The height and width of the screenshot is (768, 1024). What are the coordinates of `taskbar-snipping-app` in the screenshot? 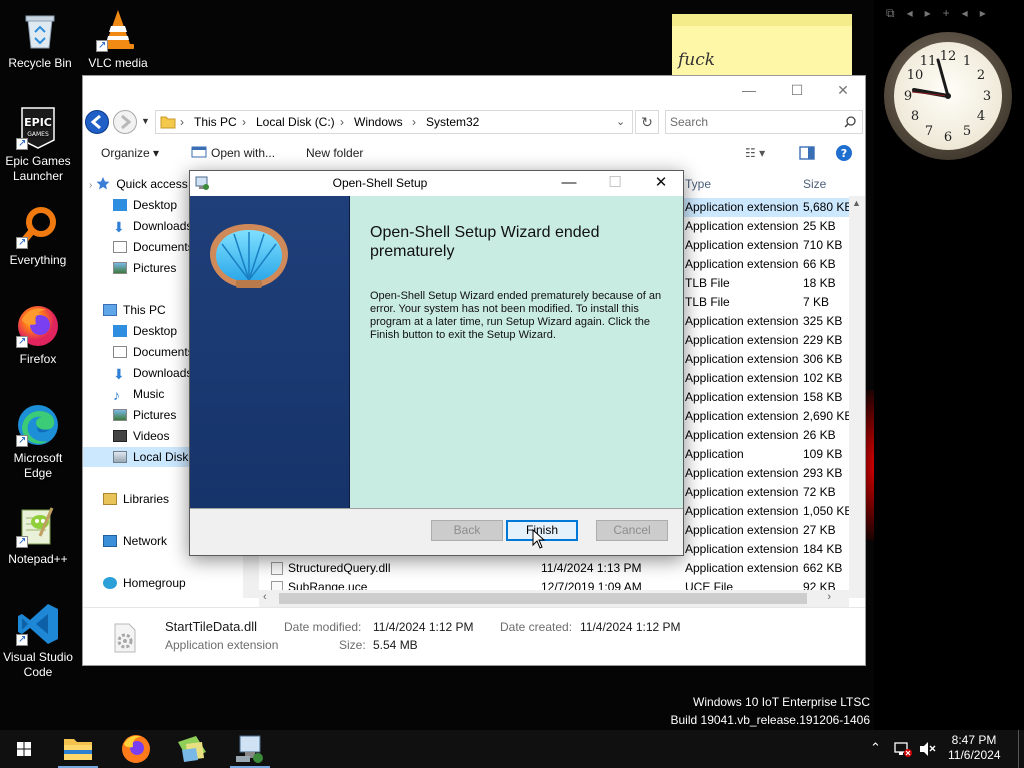 It's located at (192, 749).